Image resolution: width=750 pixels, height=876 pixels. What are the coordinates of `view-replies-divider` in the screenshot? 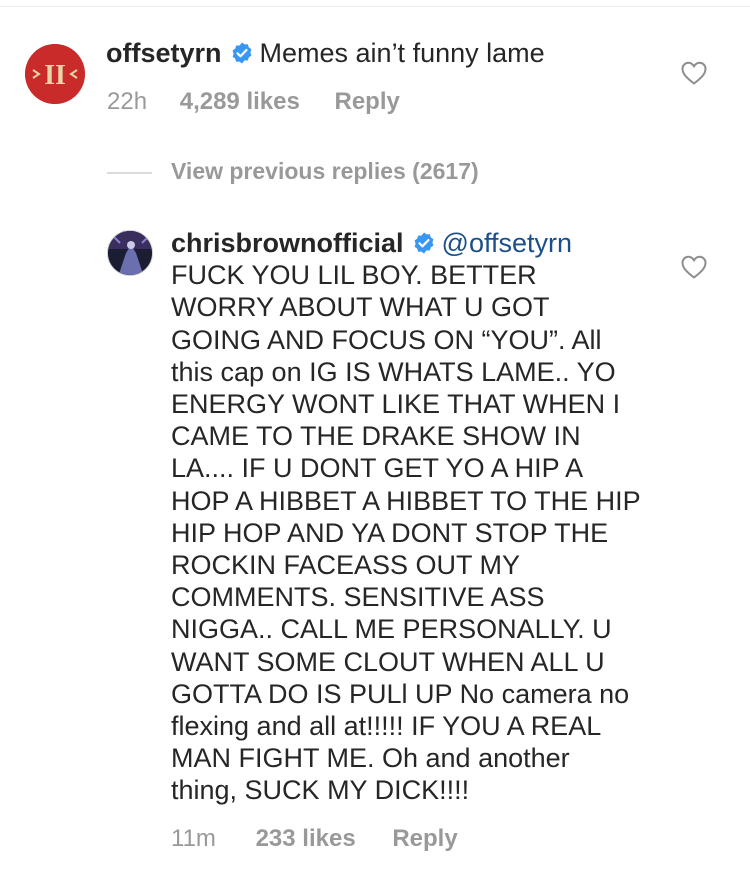 It's located at (129, 173).